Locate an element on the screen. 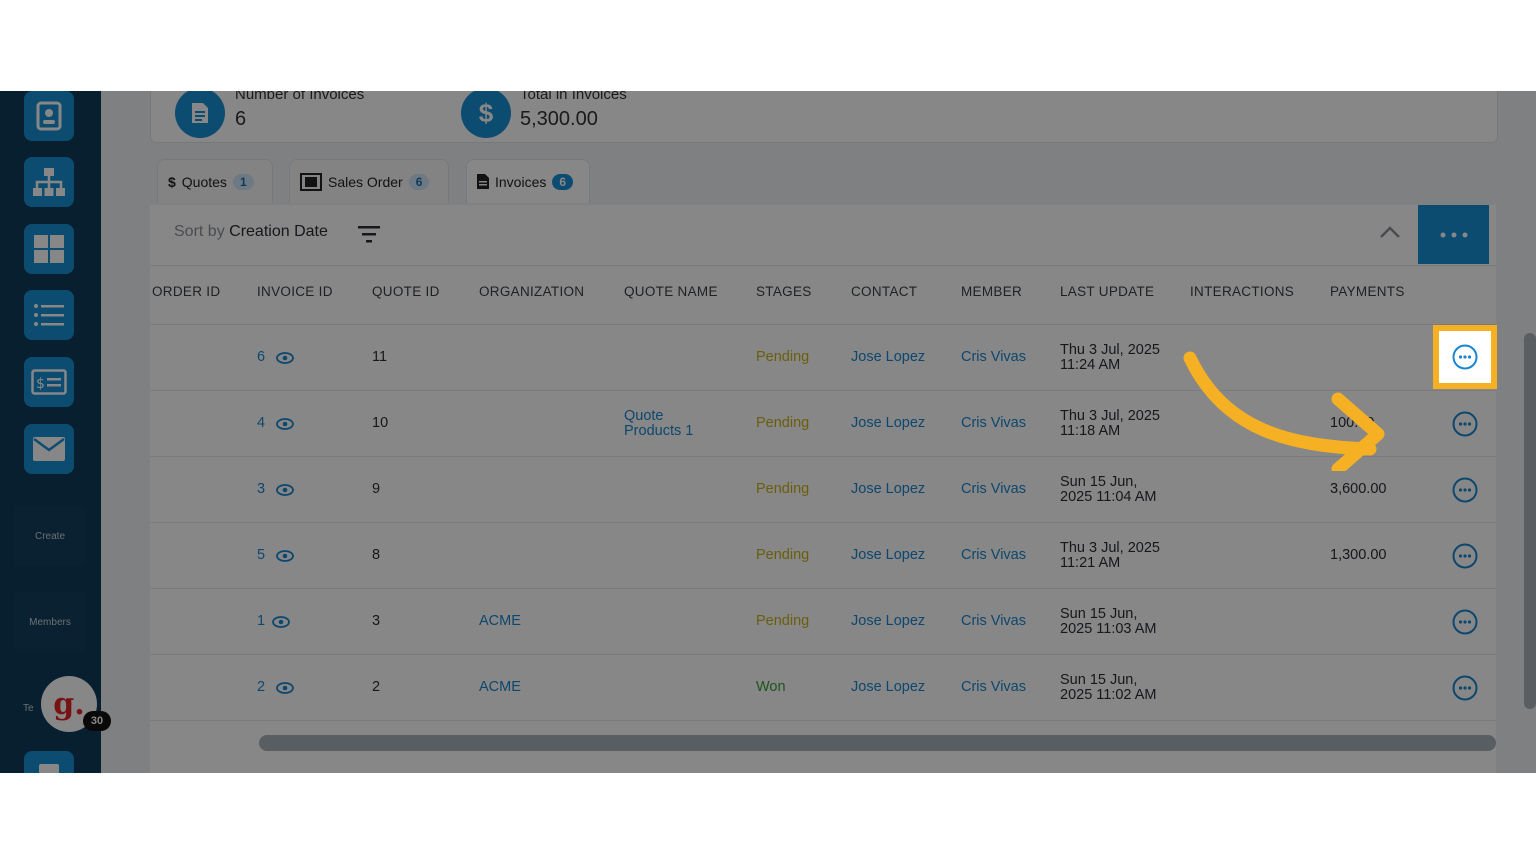 This screenshot has width=1536, height=864. last-update: Sun 15 Jun, 2025 11:02 AM is located at coordinates (1108, 687).